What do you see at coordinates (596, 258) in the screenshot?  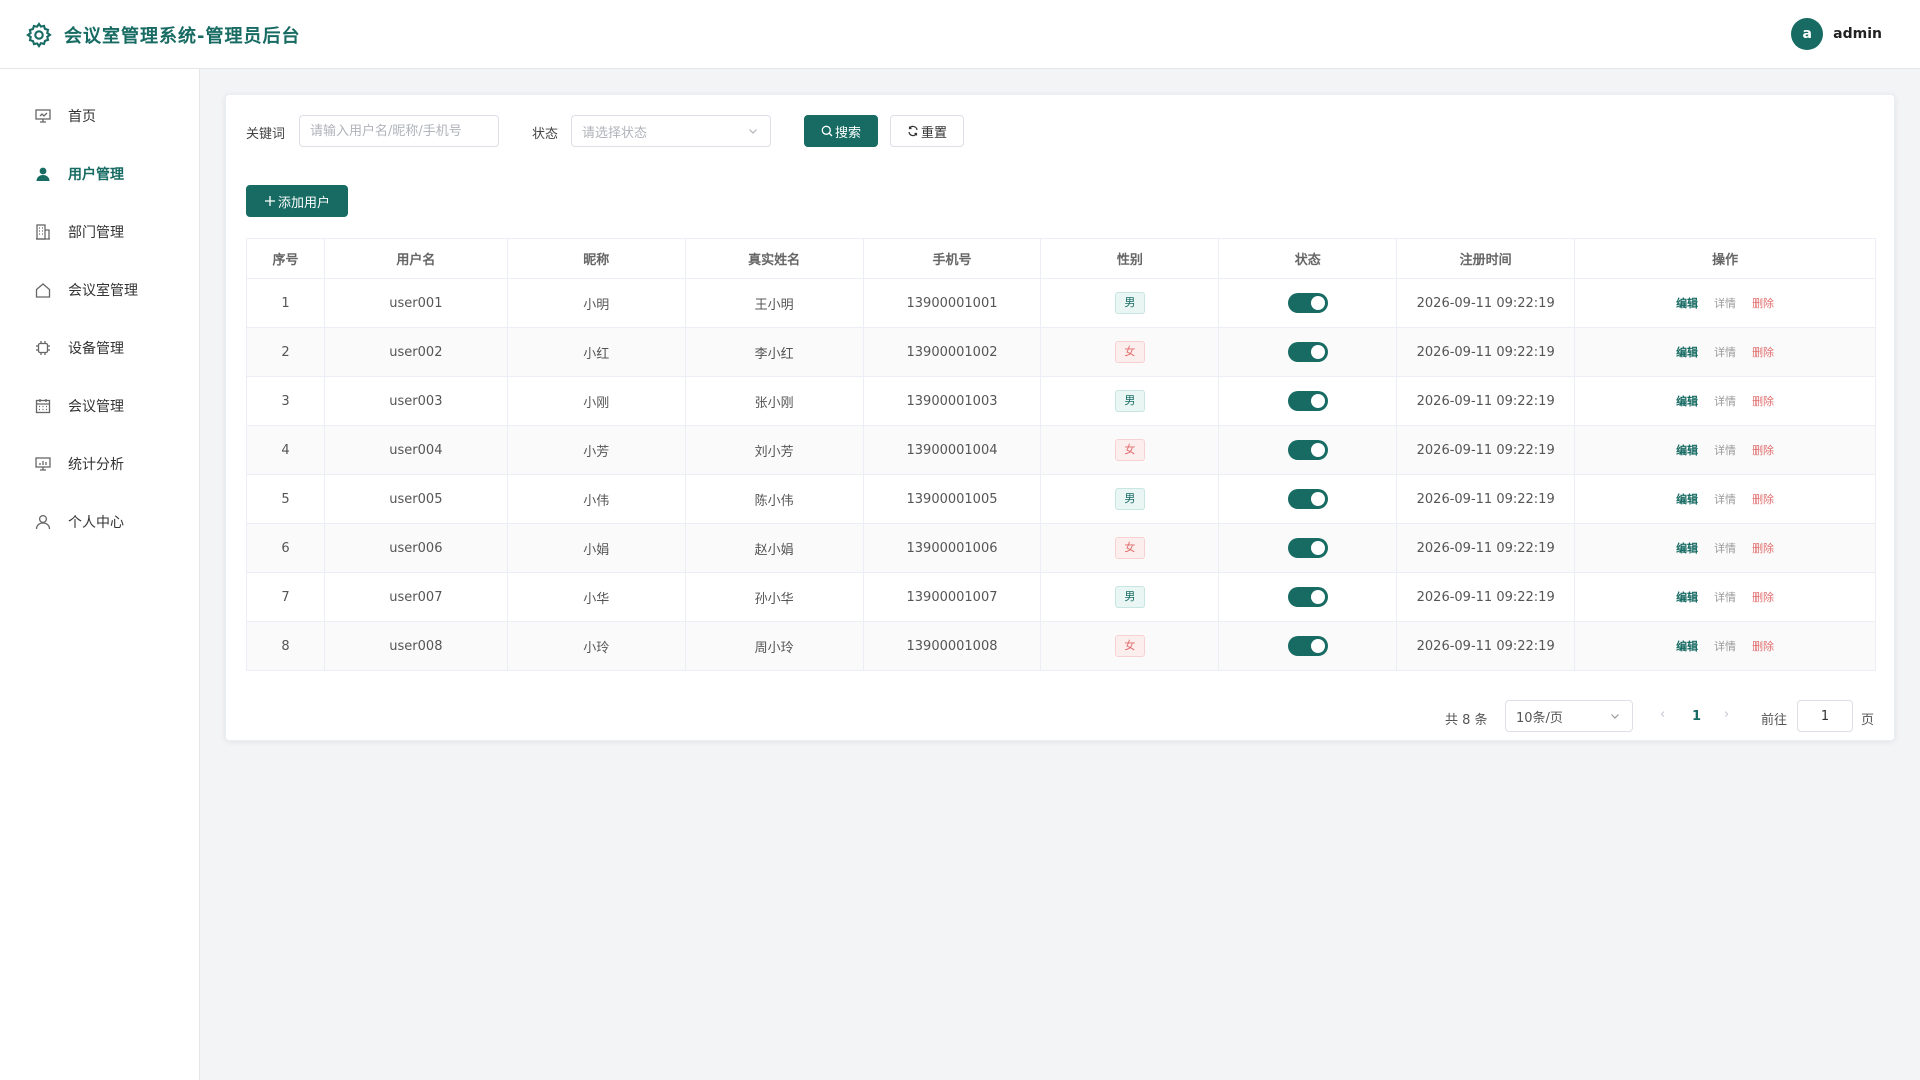 I see `column-header: 昵称` at bounding box center [596, 258].